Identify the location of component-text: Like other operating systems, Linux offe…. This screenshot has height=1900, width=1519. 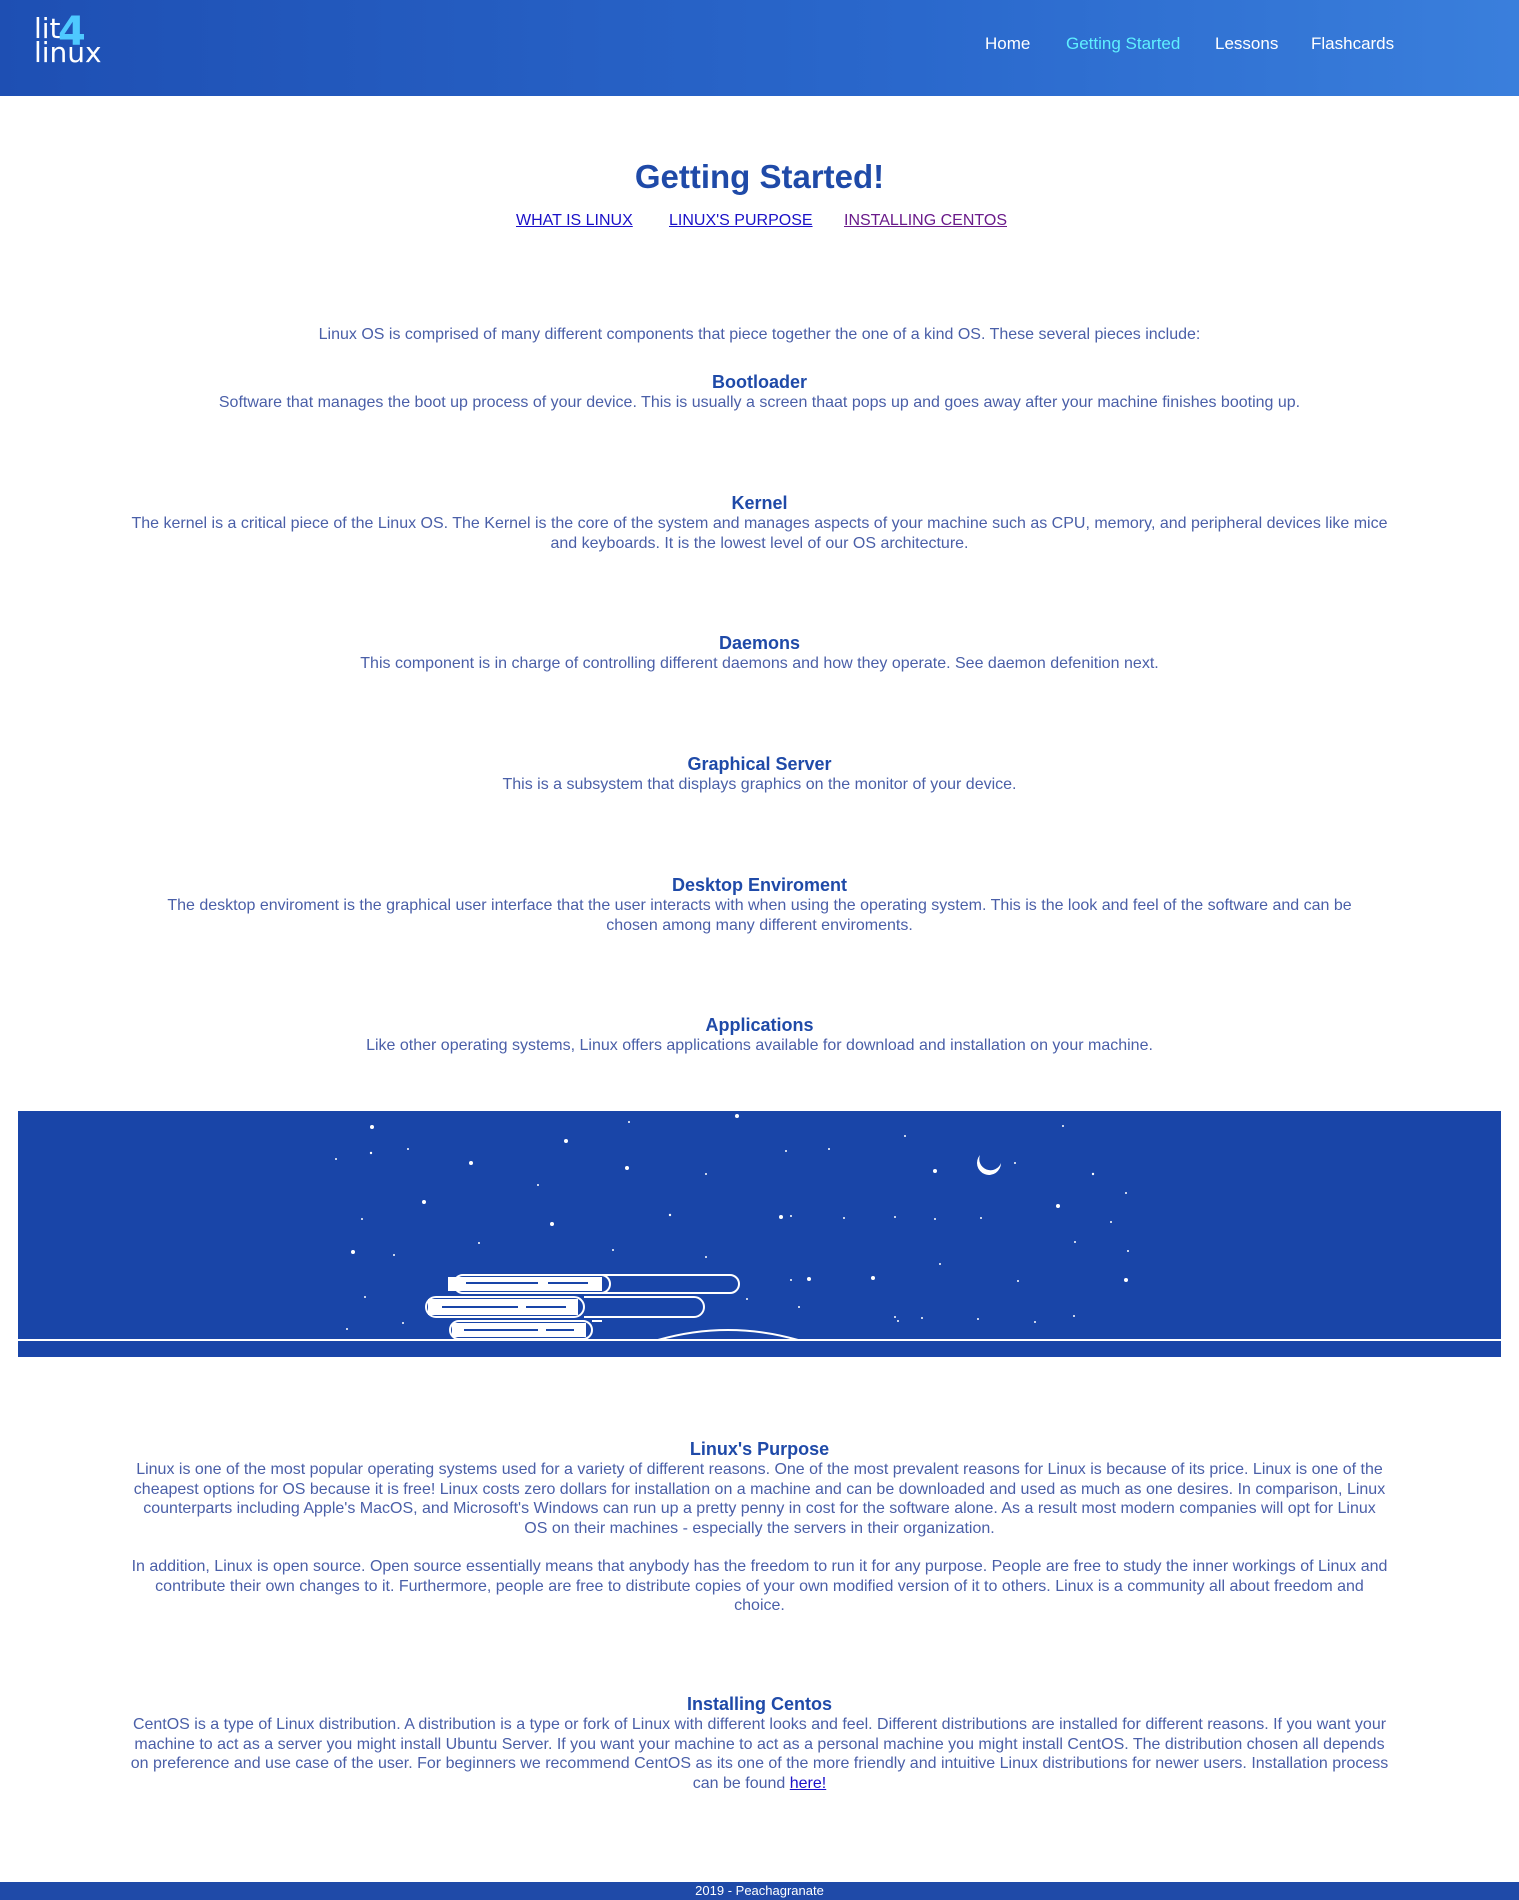
(759, 1045).